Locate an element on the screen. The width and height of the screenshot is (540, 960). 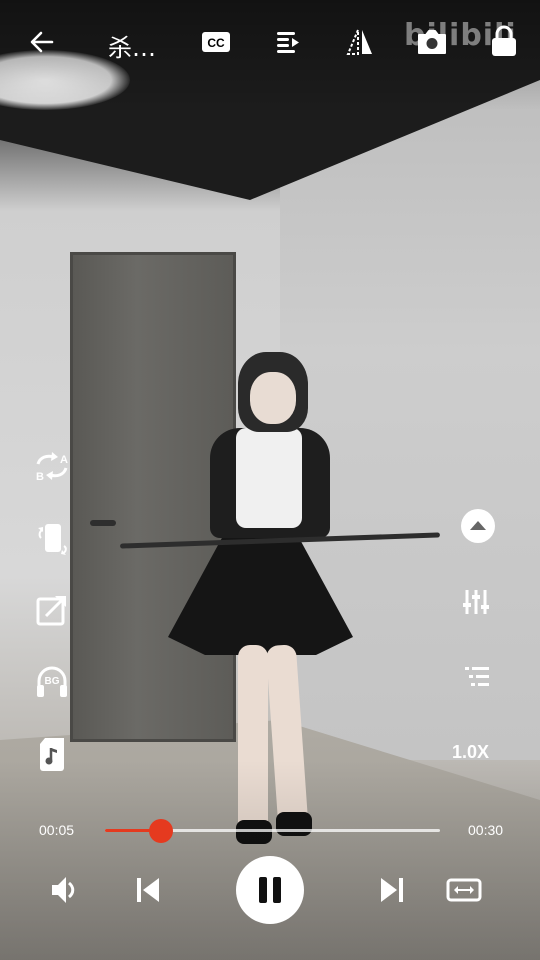
audio-mode-button is located at coordinates (52, 754).